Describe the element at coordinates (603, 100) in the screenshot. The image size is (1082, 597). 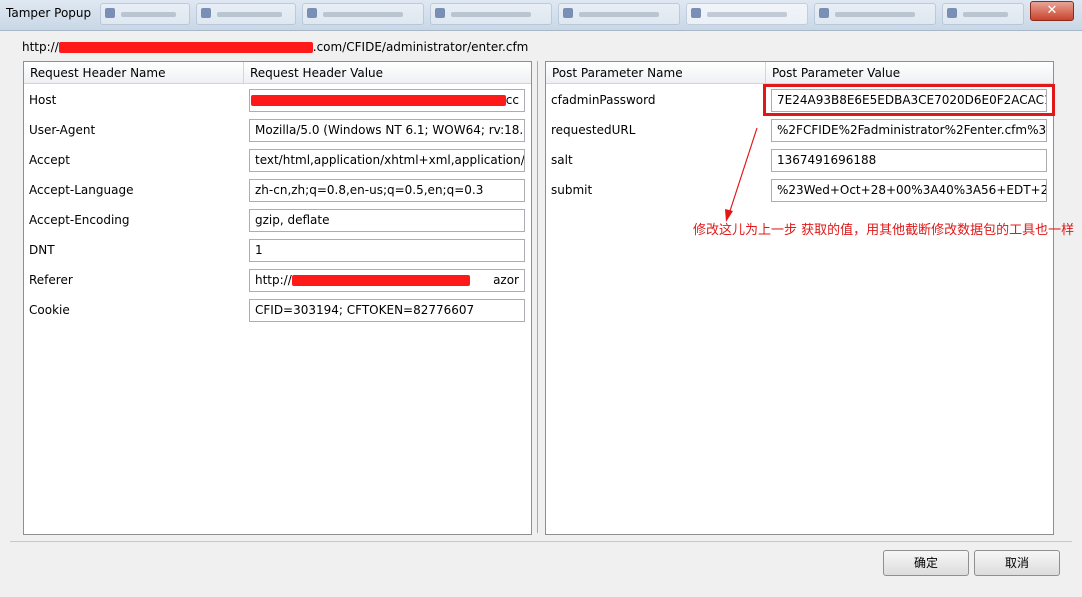
I see `param-name: cfadminPassword` at that location.